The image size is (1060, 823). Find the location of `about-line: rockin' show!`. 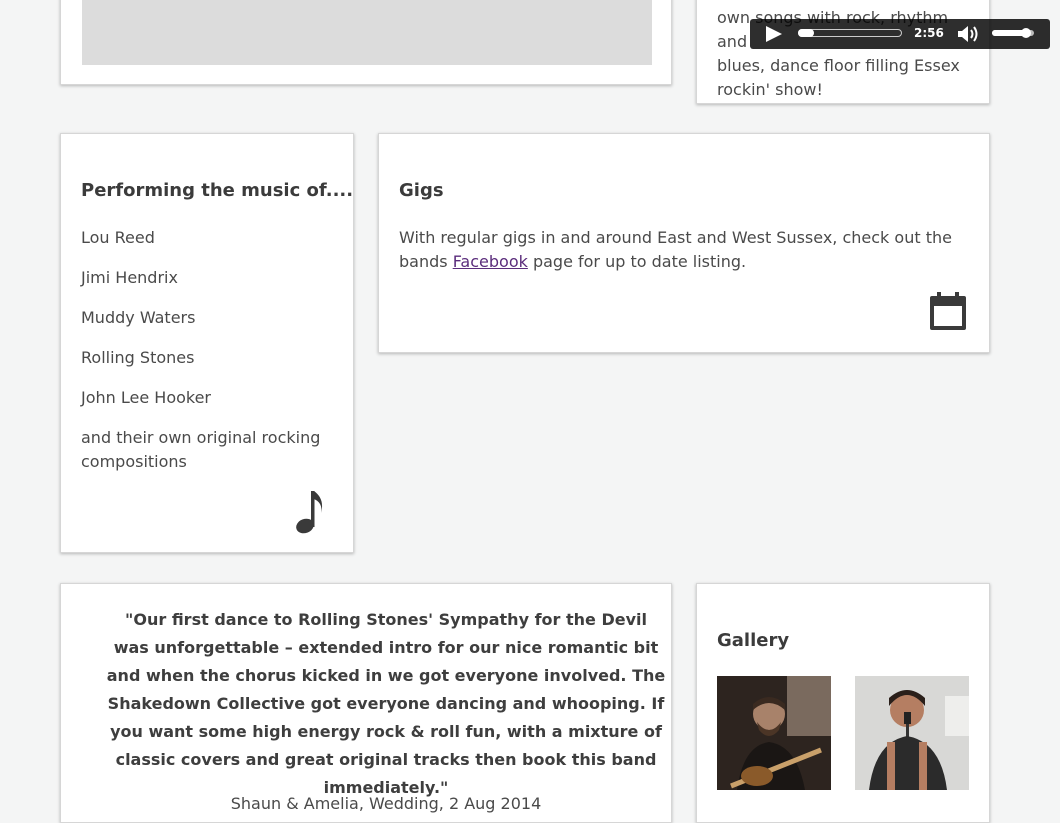

about-line: rockin' show! is located at coordinates (770, 89).